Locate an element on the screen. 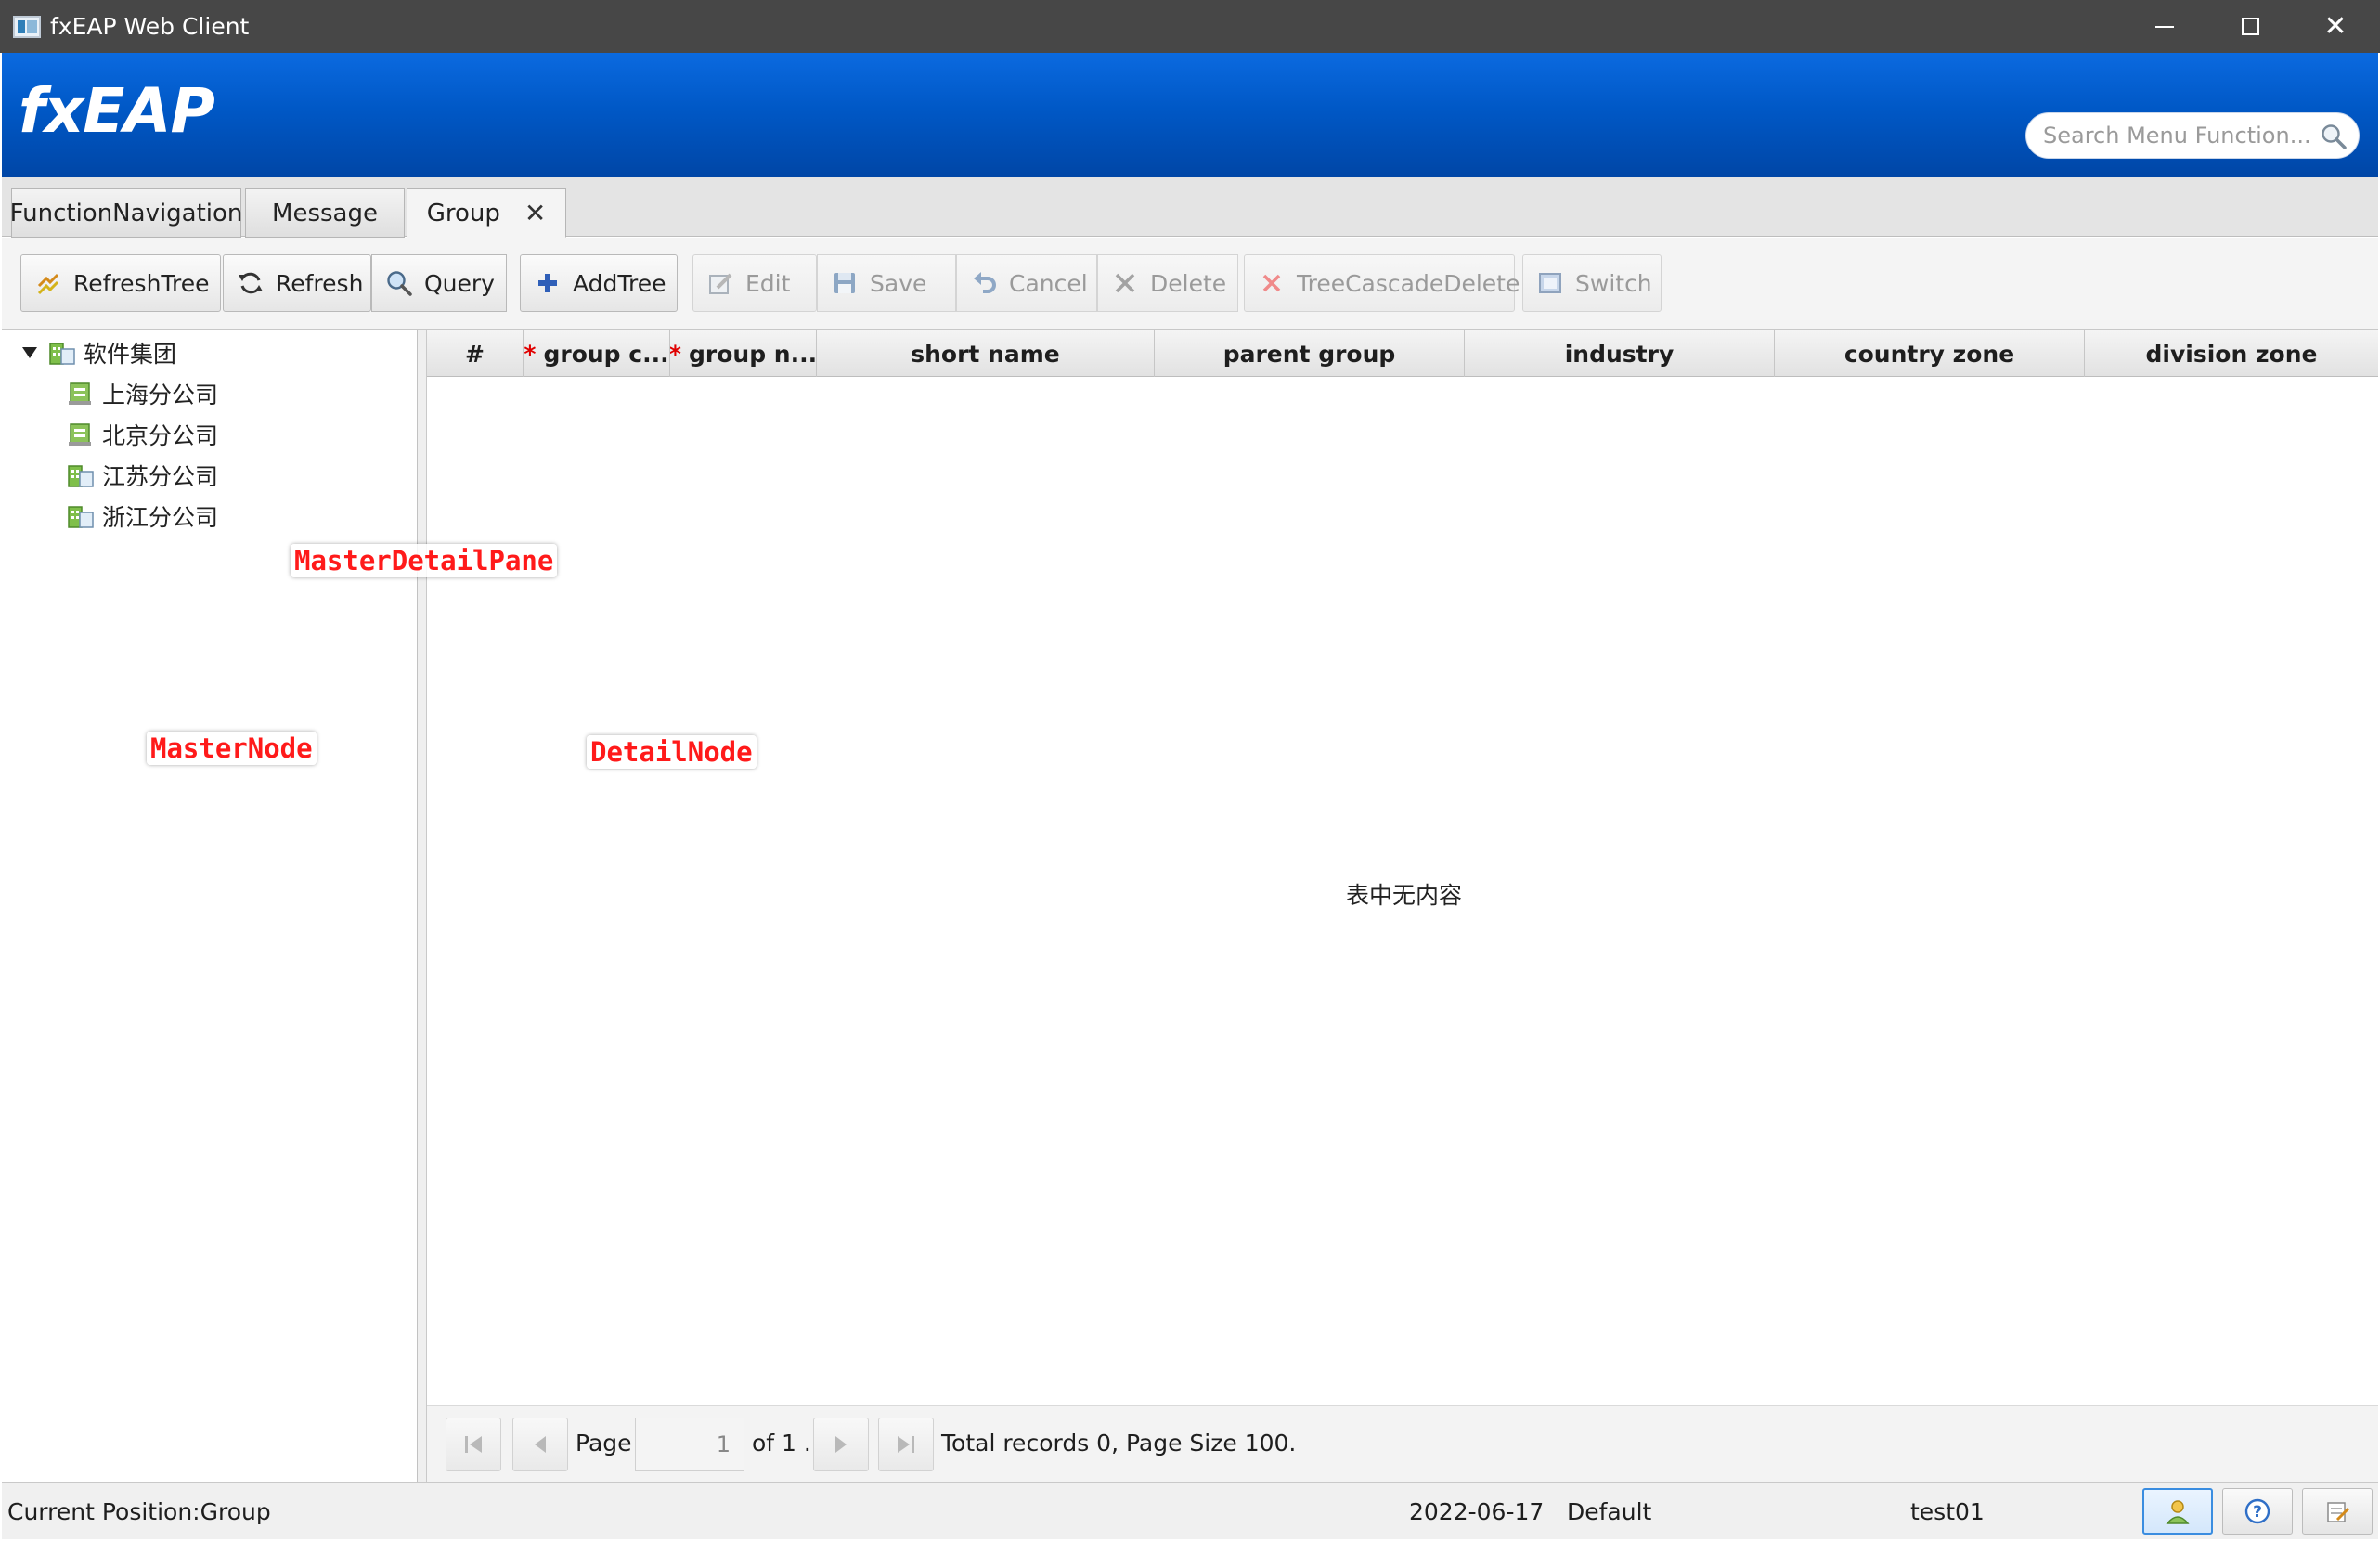 The image size is (2380, 1541). column-title: country zone is located at coordinates (1929, 354).